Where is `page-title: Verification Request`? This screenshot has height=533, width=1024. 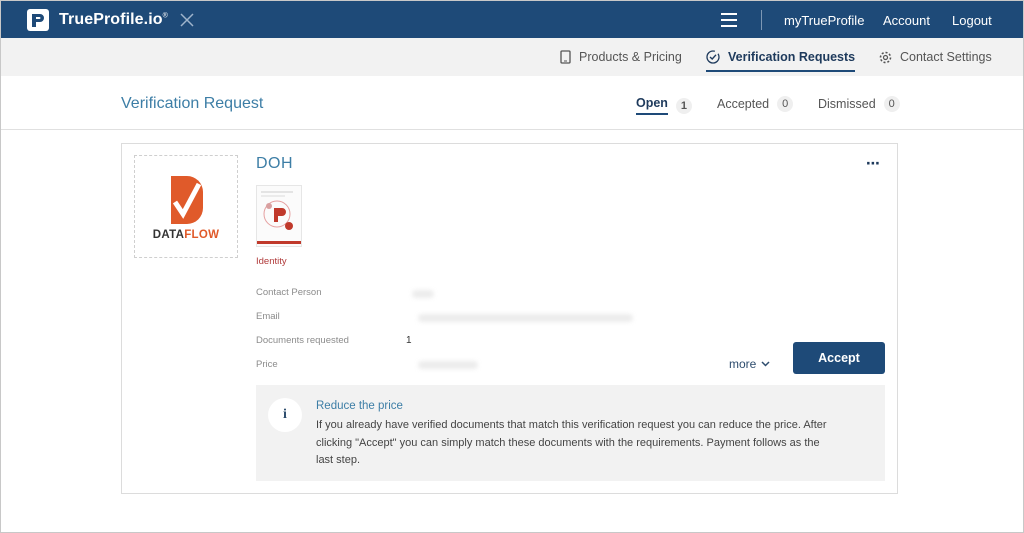
page-title: Verification Request is located at coordinates (192, 103).